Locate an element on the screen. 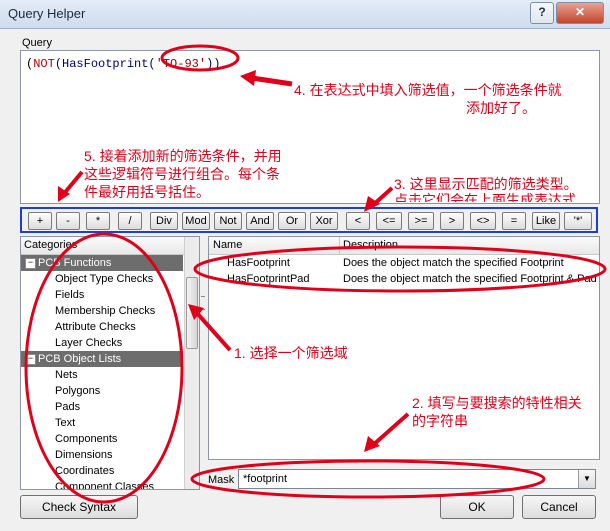 This screenshot has height=531, width=610. annotation-5-line3: 件最好用括号括住。 is located at coordinates (147, 192).